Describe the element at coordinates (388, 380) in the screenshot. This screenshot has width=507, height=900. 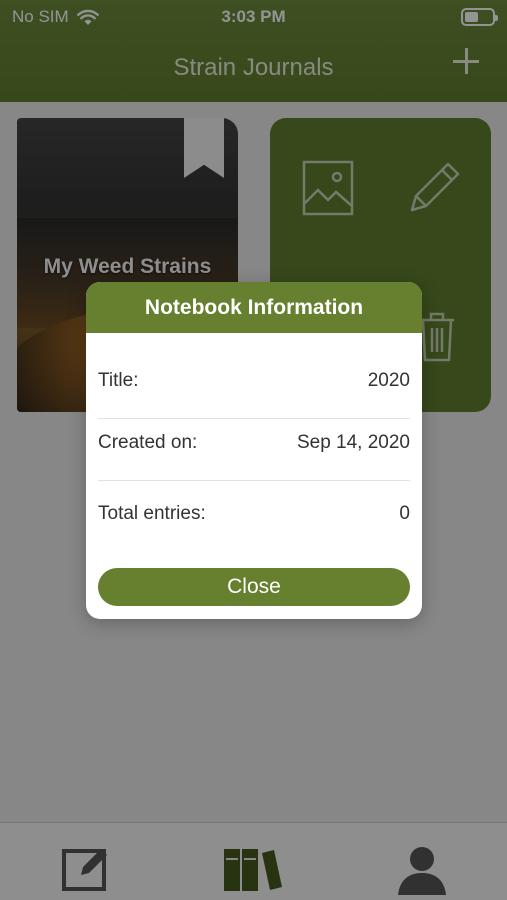
I see `title-value: 2020` at that location.